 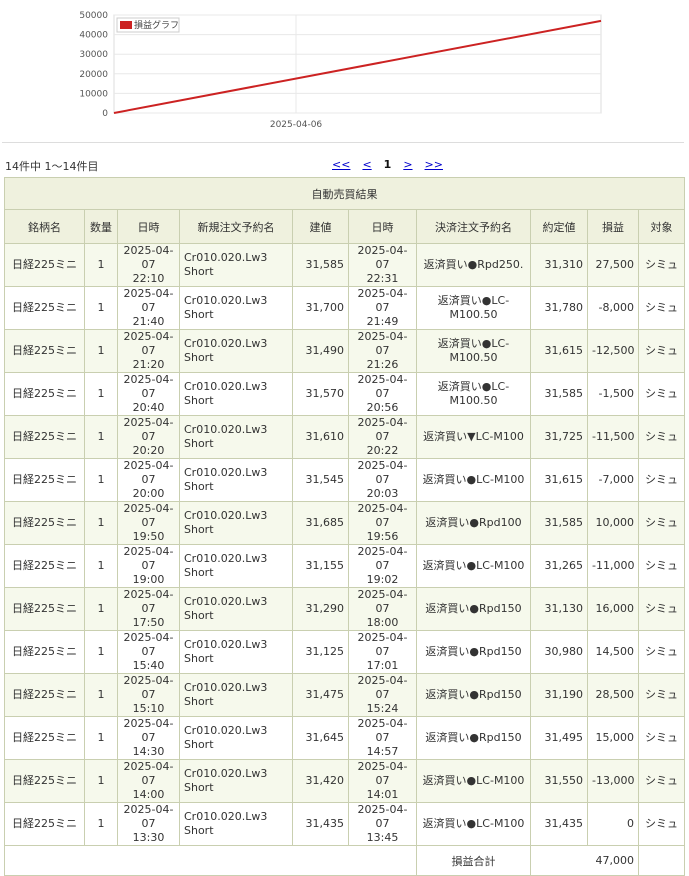 What do you see at coordinates (382, 437) in the screenshot?
I see `close-datetime-cell: 2025-04-07 20:22` at bounding box center [382, 437].